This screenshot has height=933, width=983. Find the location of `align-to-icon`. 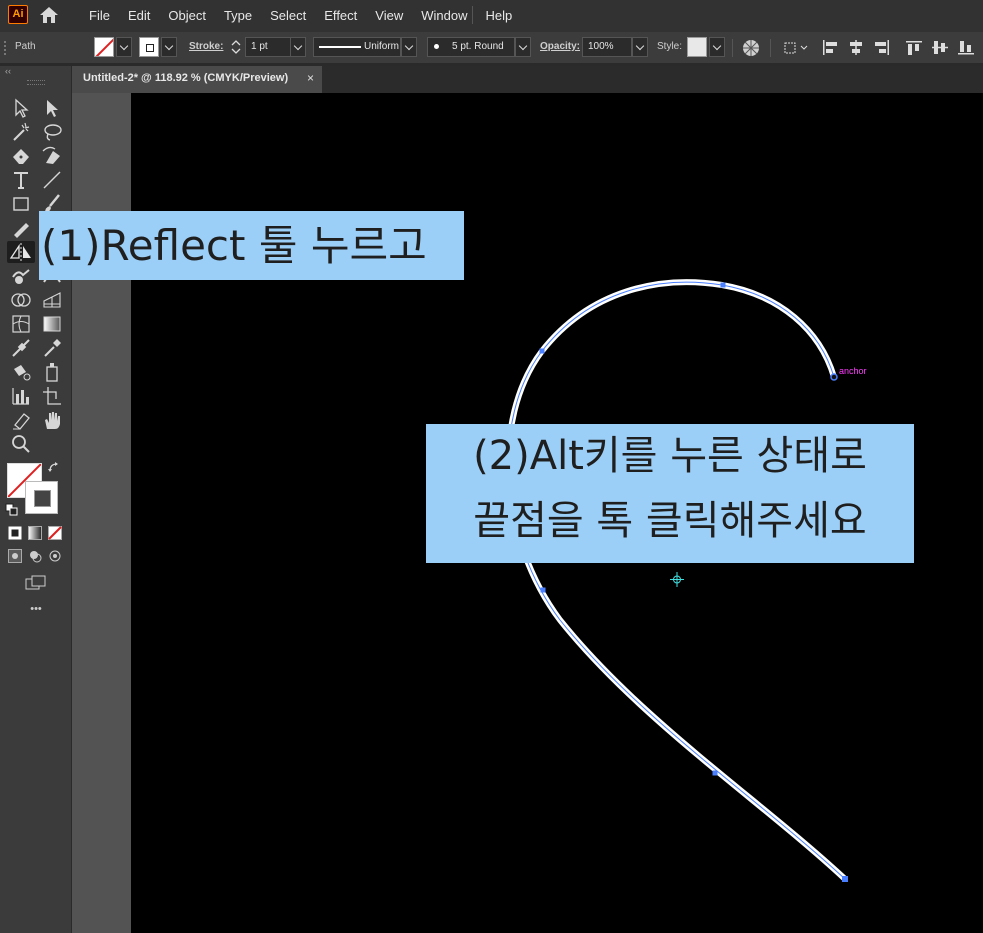

align-to-icon is located at coordinates (795, 47).